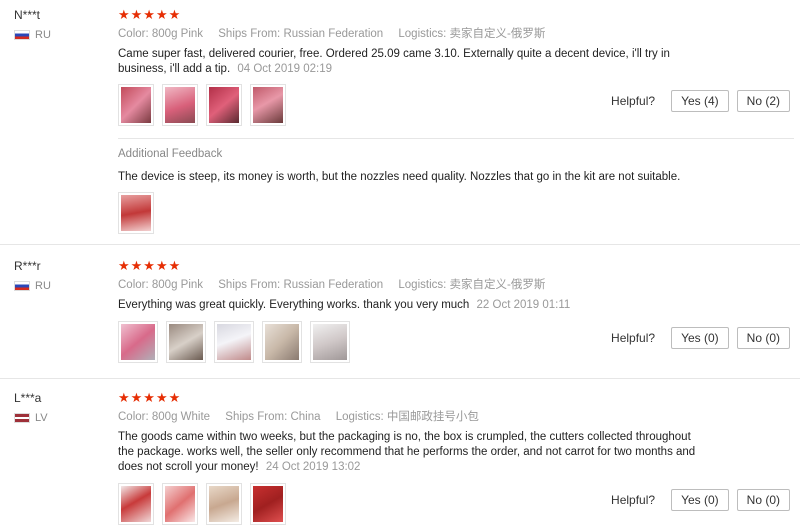 The height and width of the screenshot is (527, 800). What do you see at coordinates (170, 154) in the screenshot?
I see `additional-feedback-title: Additional Feedback` at bounding box center [170, 154].